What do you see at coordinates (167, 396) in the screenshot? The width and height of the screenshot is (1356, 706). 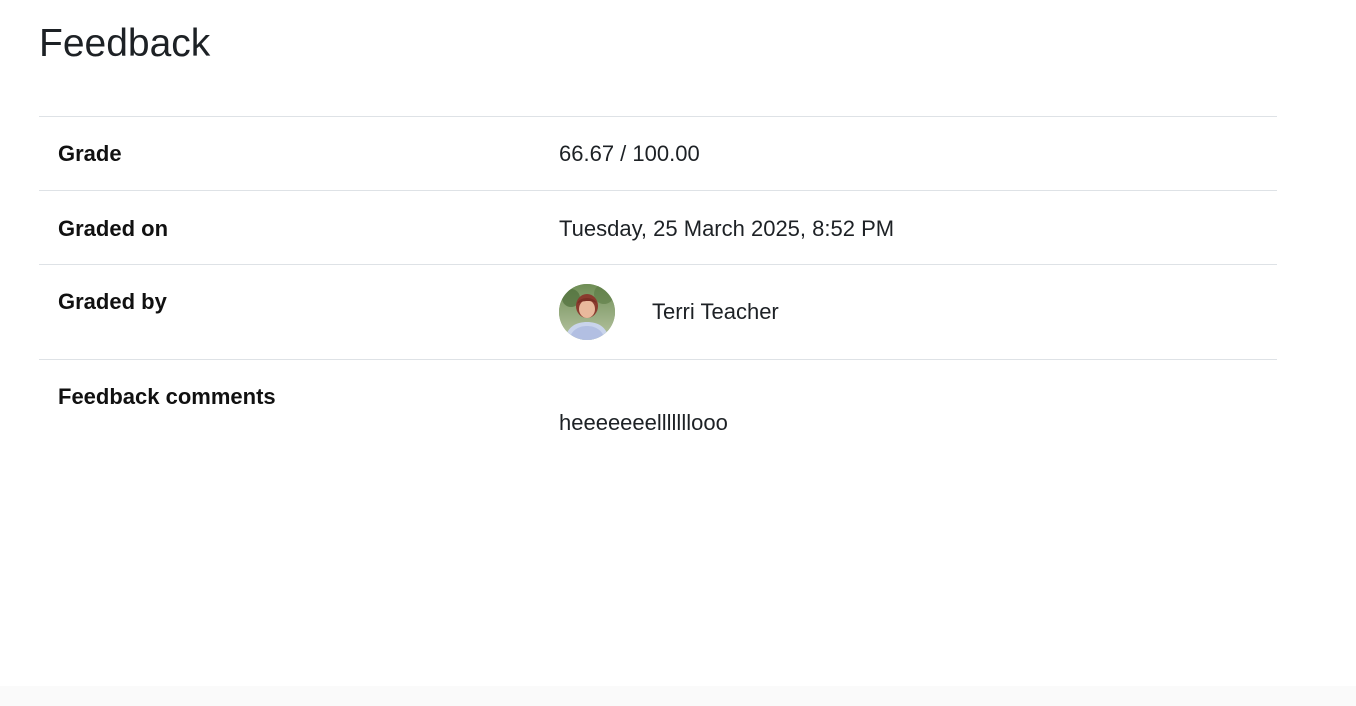 I see `feedback-comments-label: Feedback comments` at bounding box center [167, 396].